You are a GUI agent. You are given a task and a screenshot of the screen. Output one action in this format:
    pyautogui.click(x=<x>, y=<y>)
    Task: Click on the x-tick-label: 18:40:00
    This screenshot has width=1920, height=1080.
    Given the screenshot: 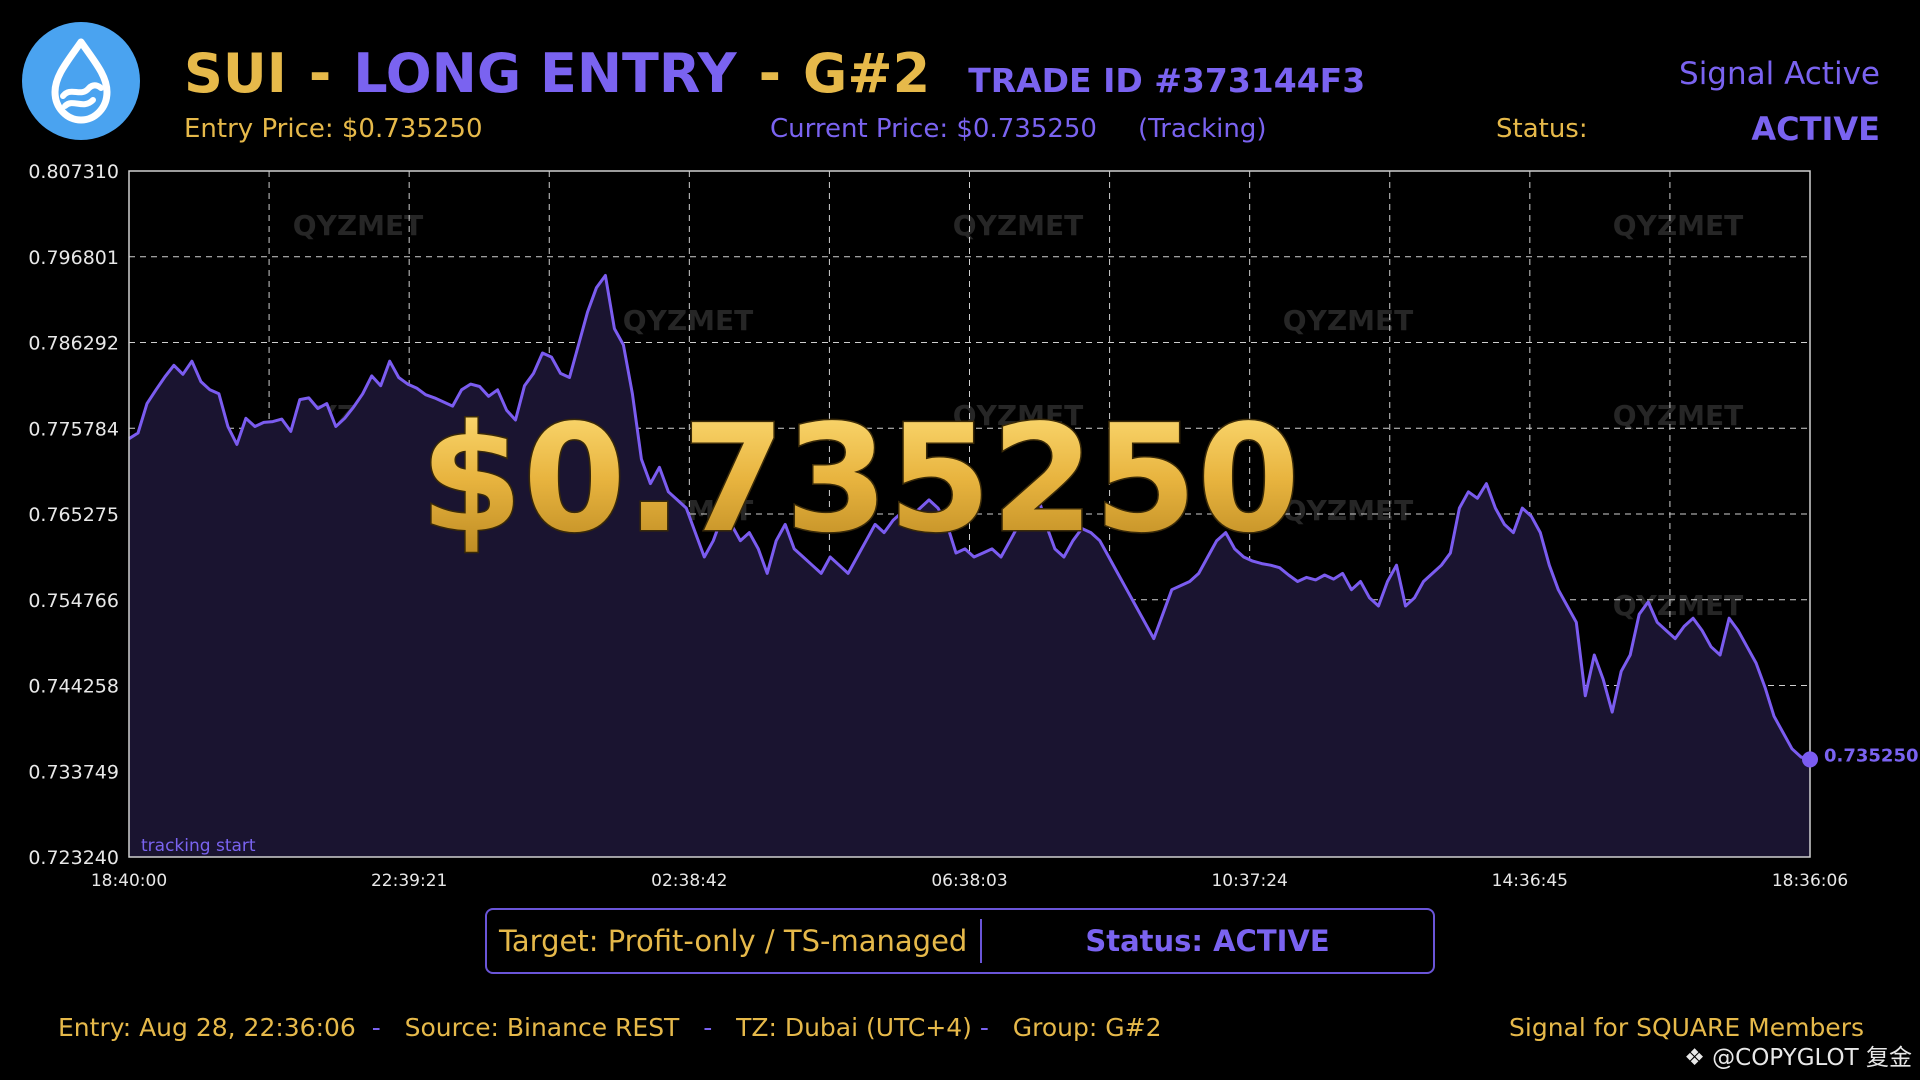 What is the action you would take?
    pyautogui.click(x=129, y=881)
    